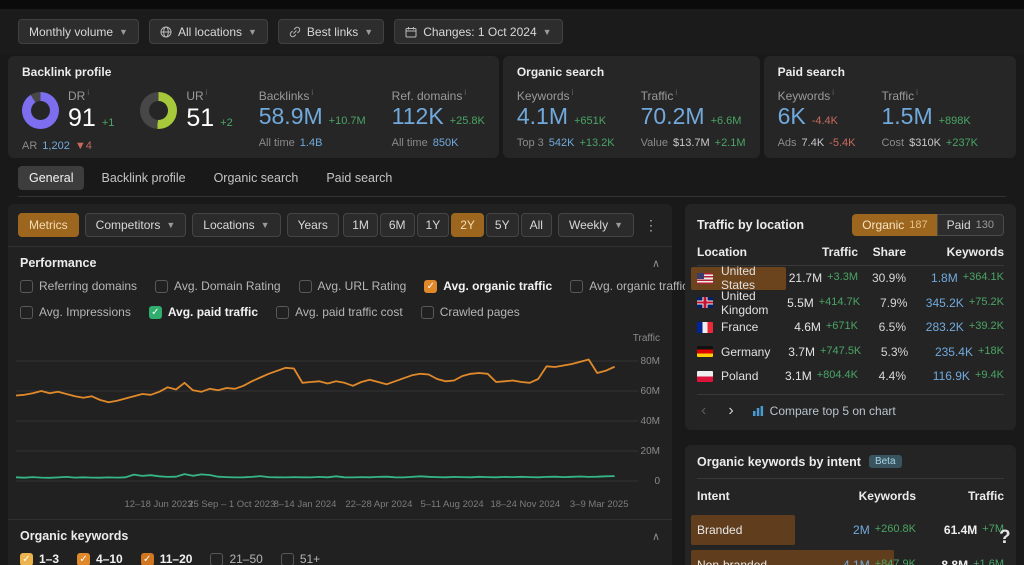  Describe the element at coordinates (100, 558) in the screenshot. I see `checkbox-rank-4-10: 4–10` at that location.